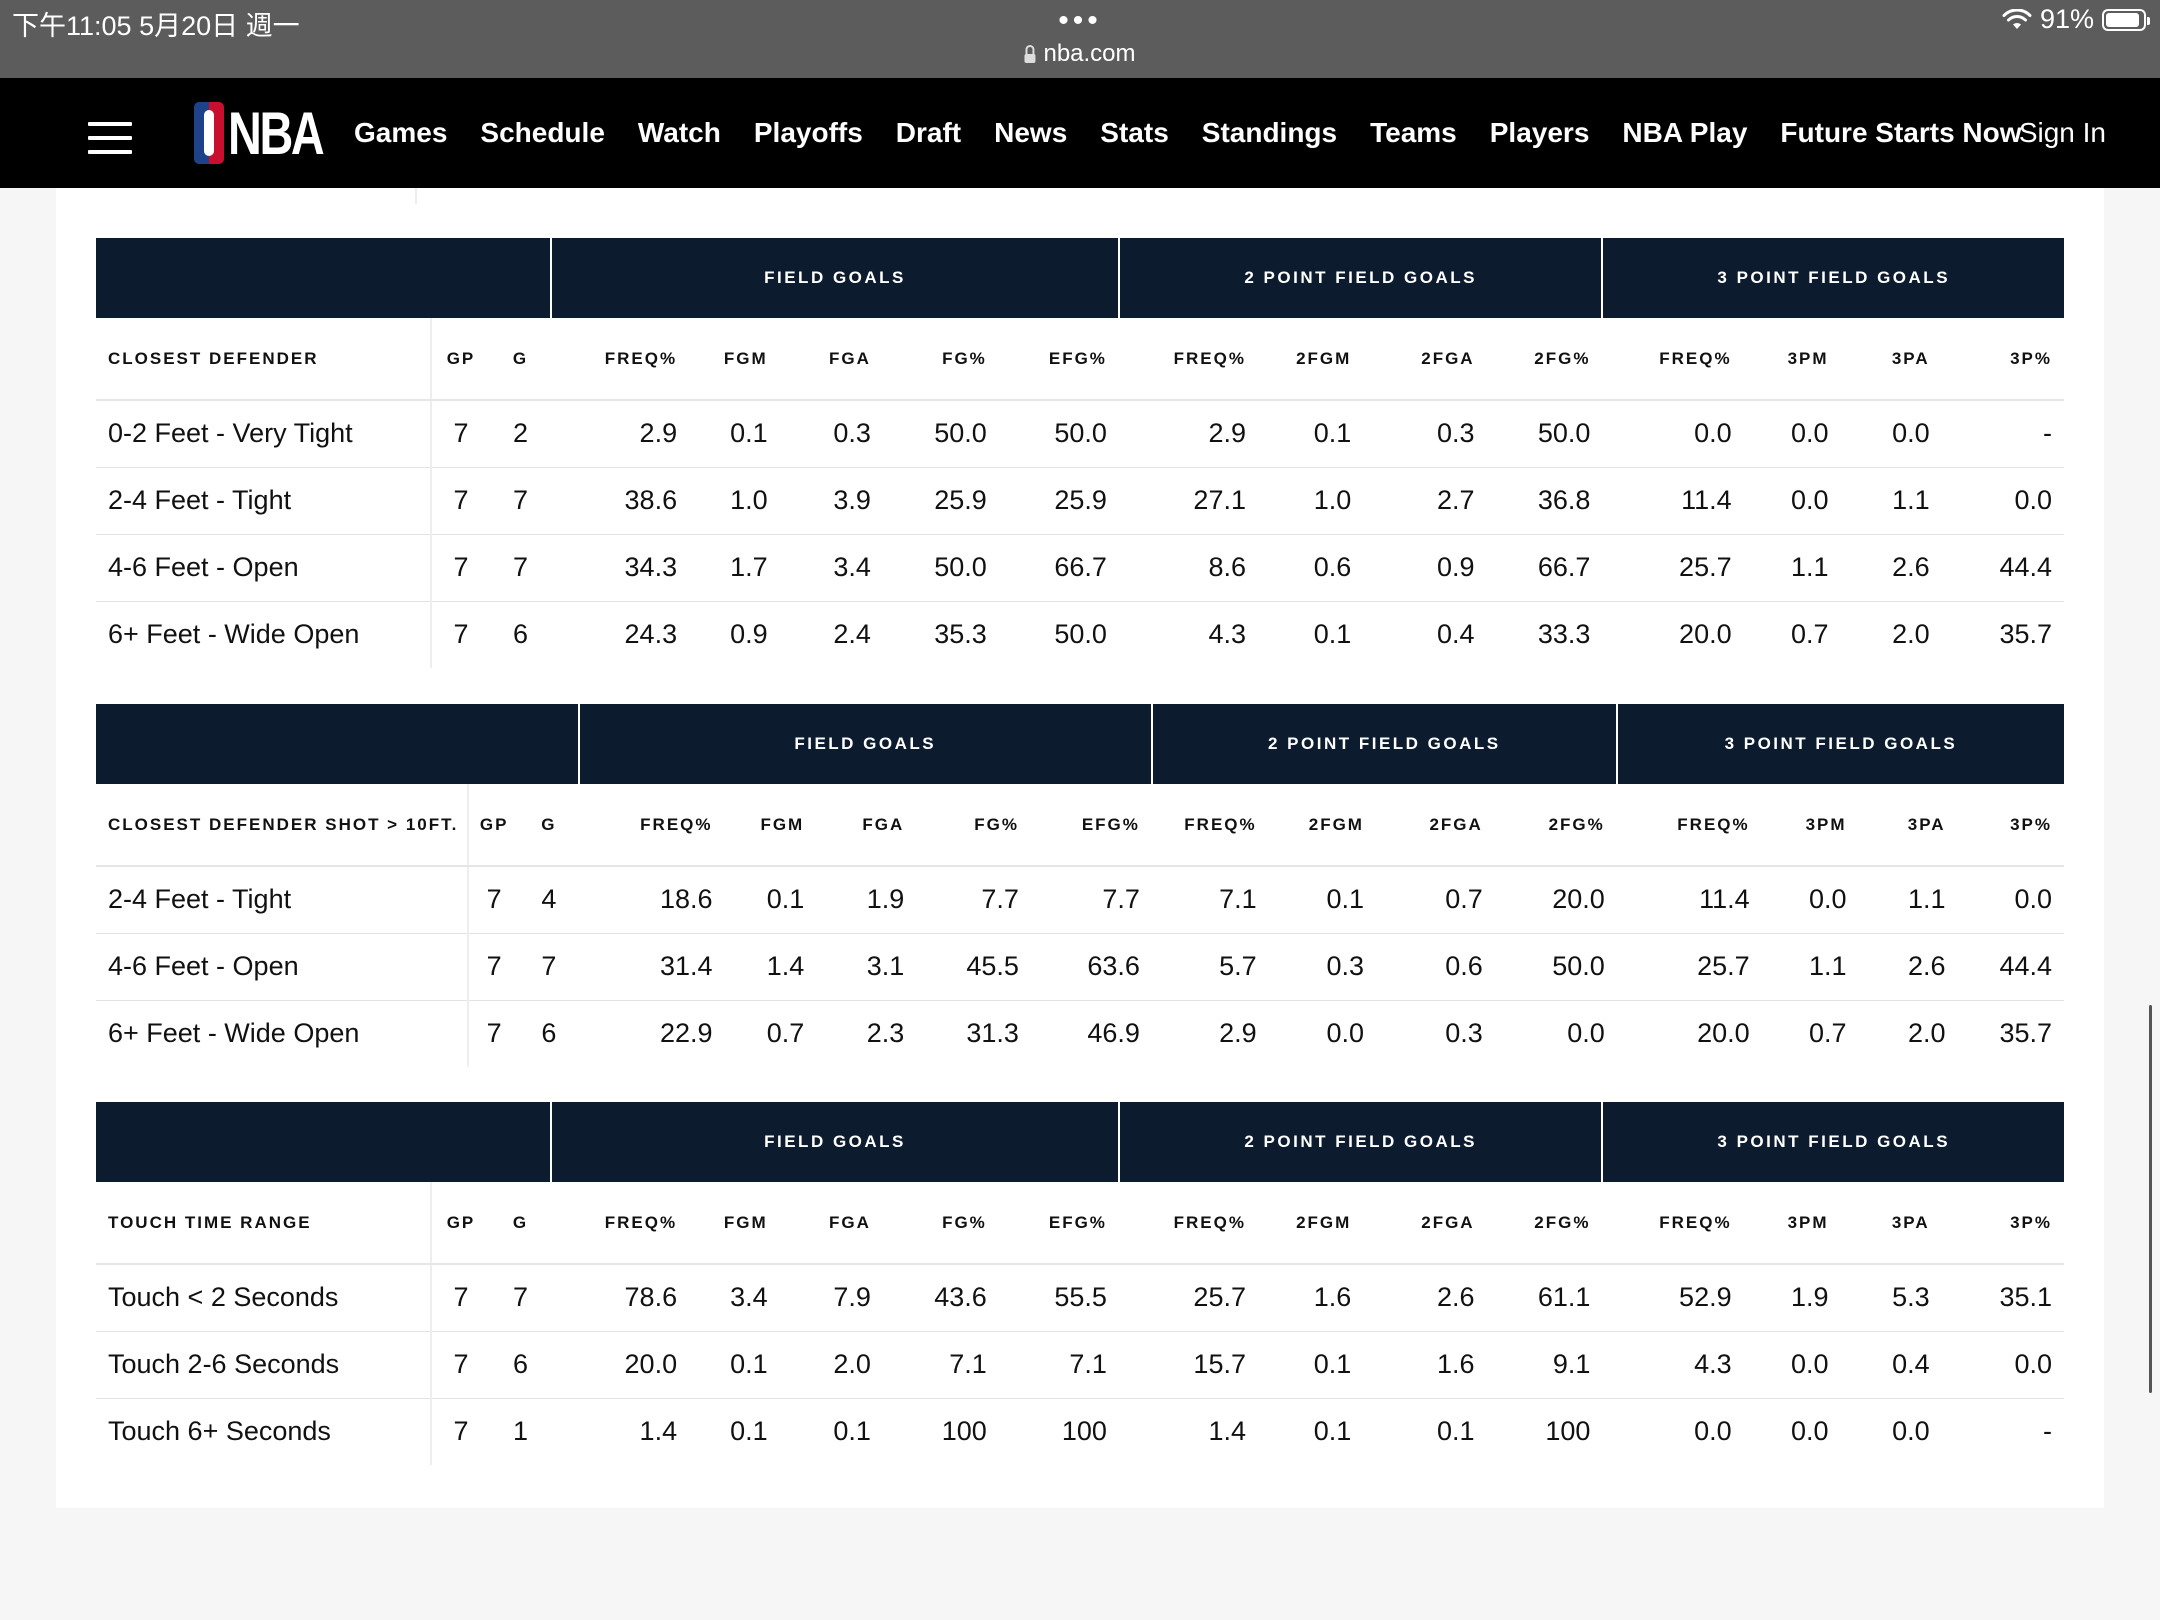 This screenshot has height=1620, width=2160. I want to click on cell-2p-freq: 2.9, so click(1188, 434).